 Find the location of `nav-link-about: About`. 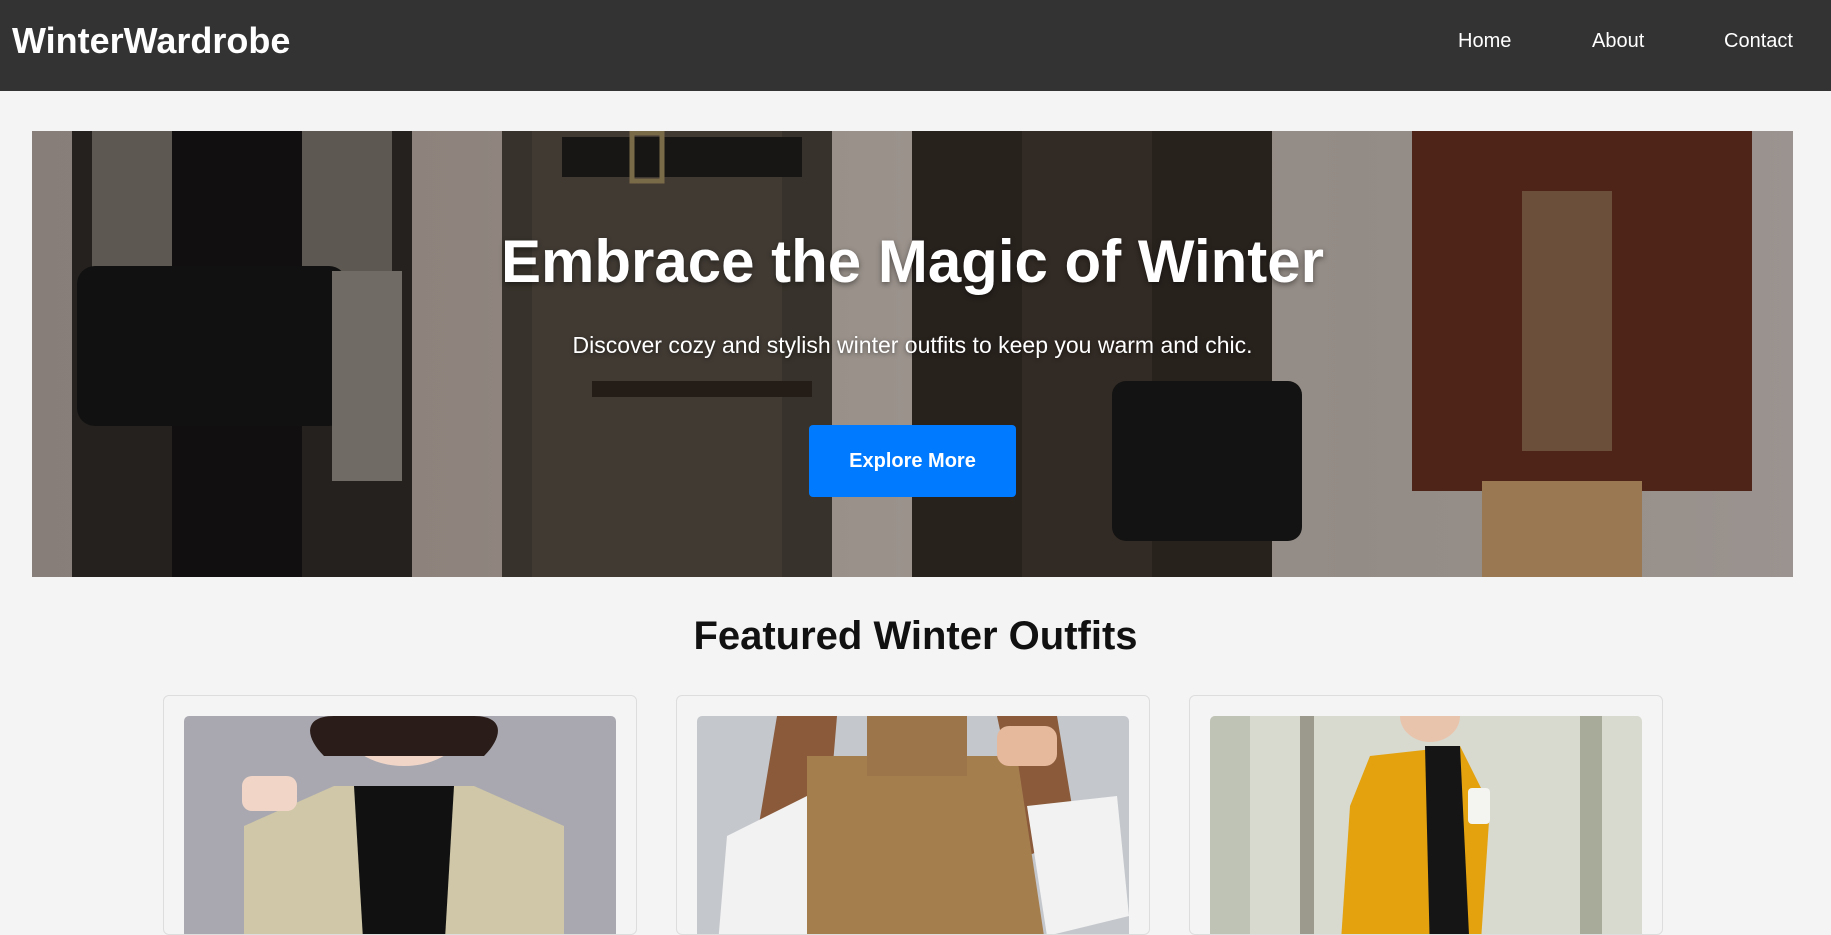

nav-link-about: About is located at coordinates (1618, 41).